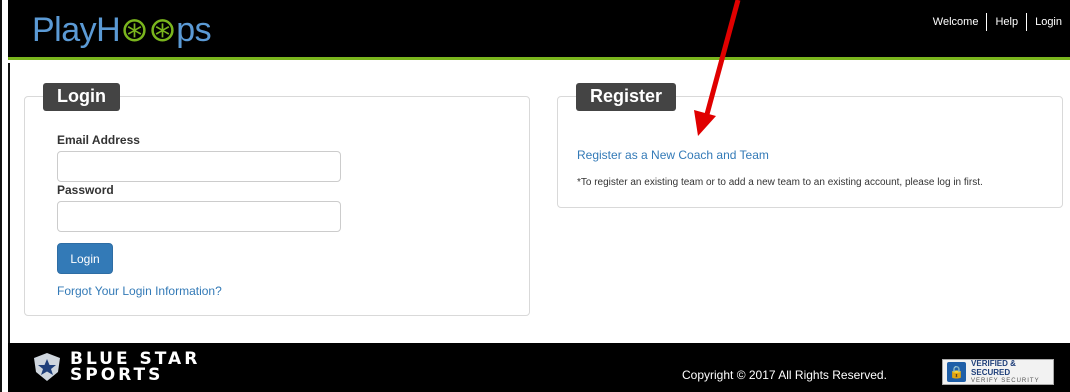 The height and width of the screenshot is (392, 1070). Describe the element at coordinates (1048, 22) in the screenshot. I see `nav-login: Login` at that location.